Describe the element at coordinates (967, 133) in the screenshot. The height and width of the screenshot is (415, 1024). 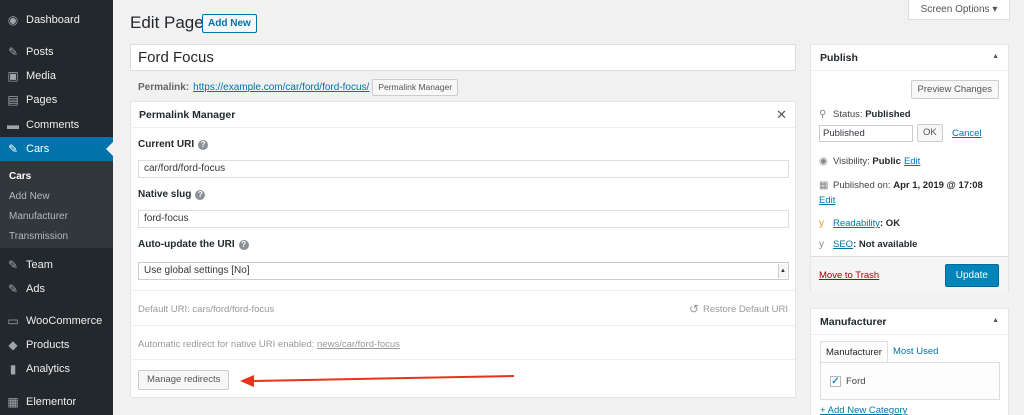
I see `cancel-link: Cancel` at that location.